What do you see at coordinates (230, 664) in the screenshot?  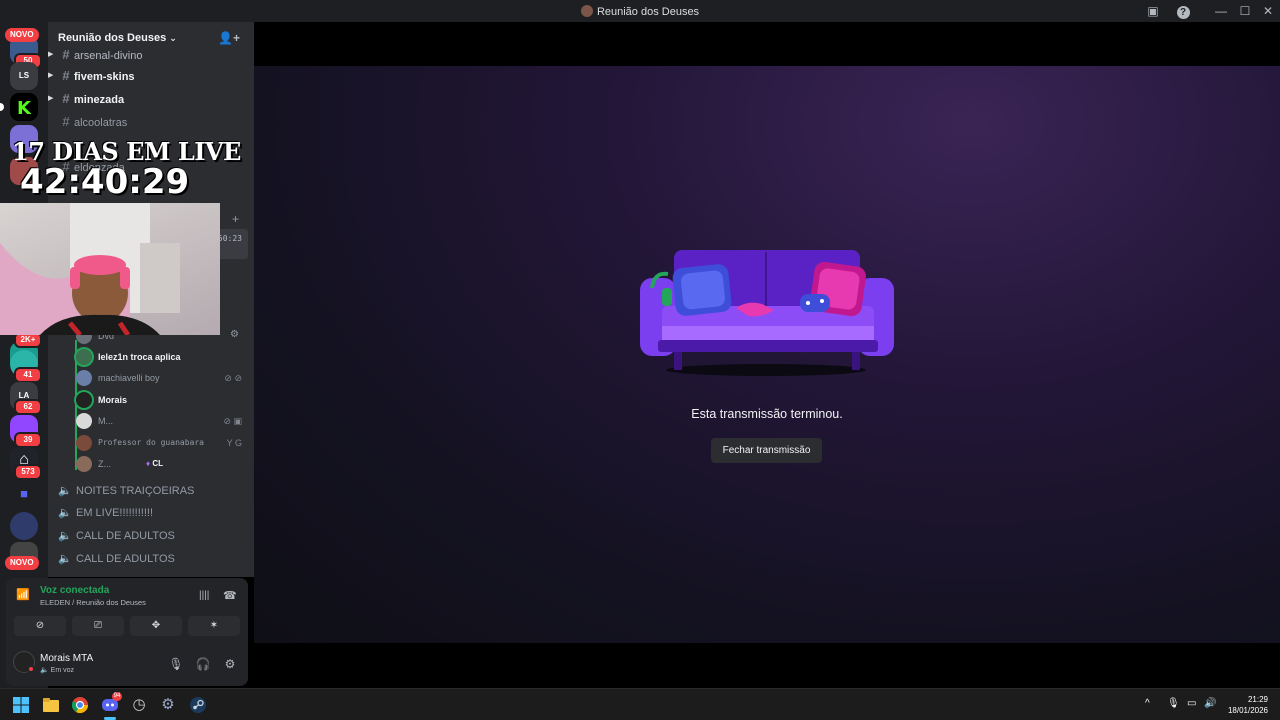 I see `settings-gear-icon: ⚙` at bounding box center [230, 664].